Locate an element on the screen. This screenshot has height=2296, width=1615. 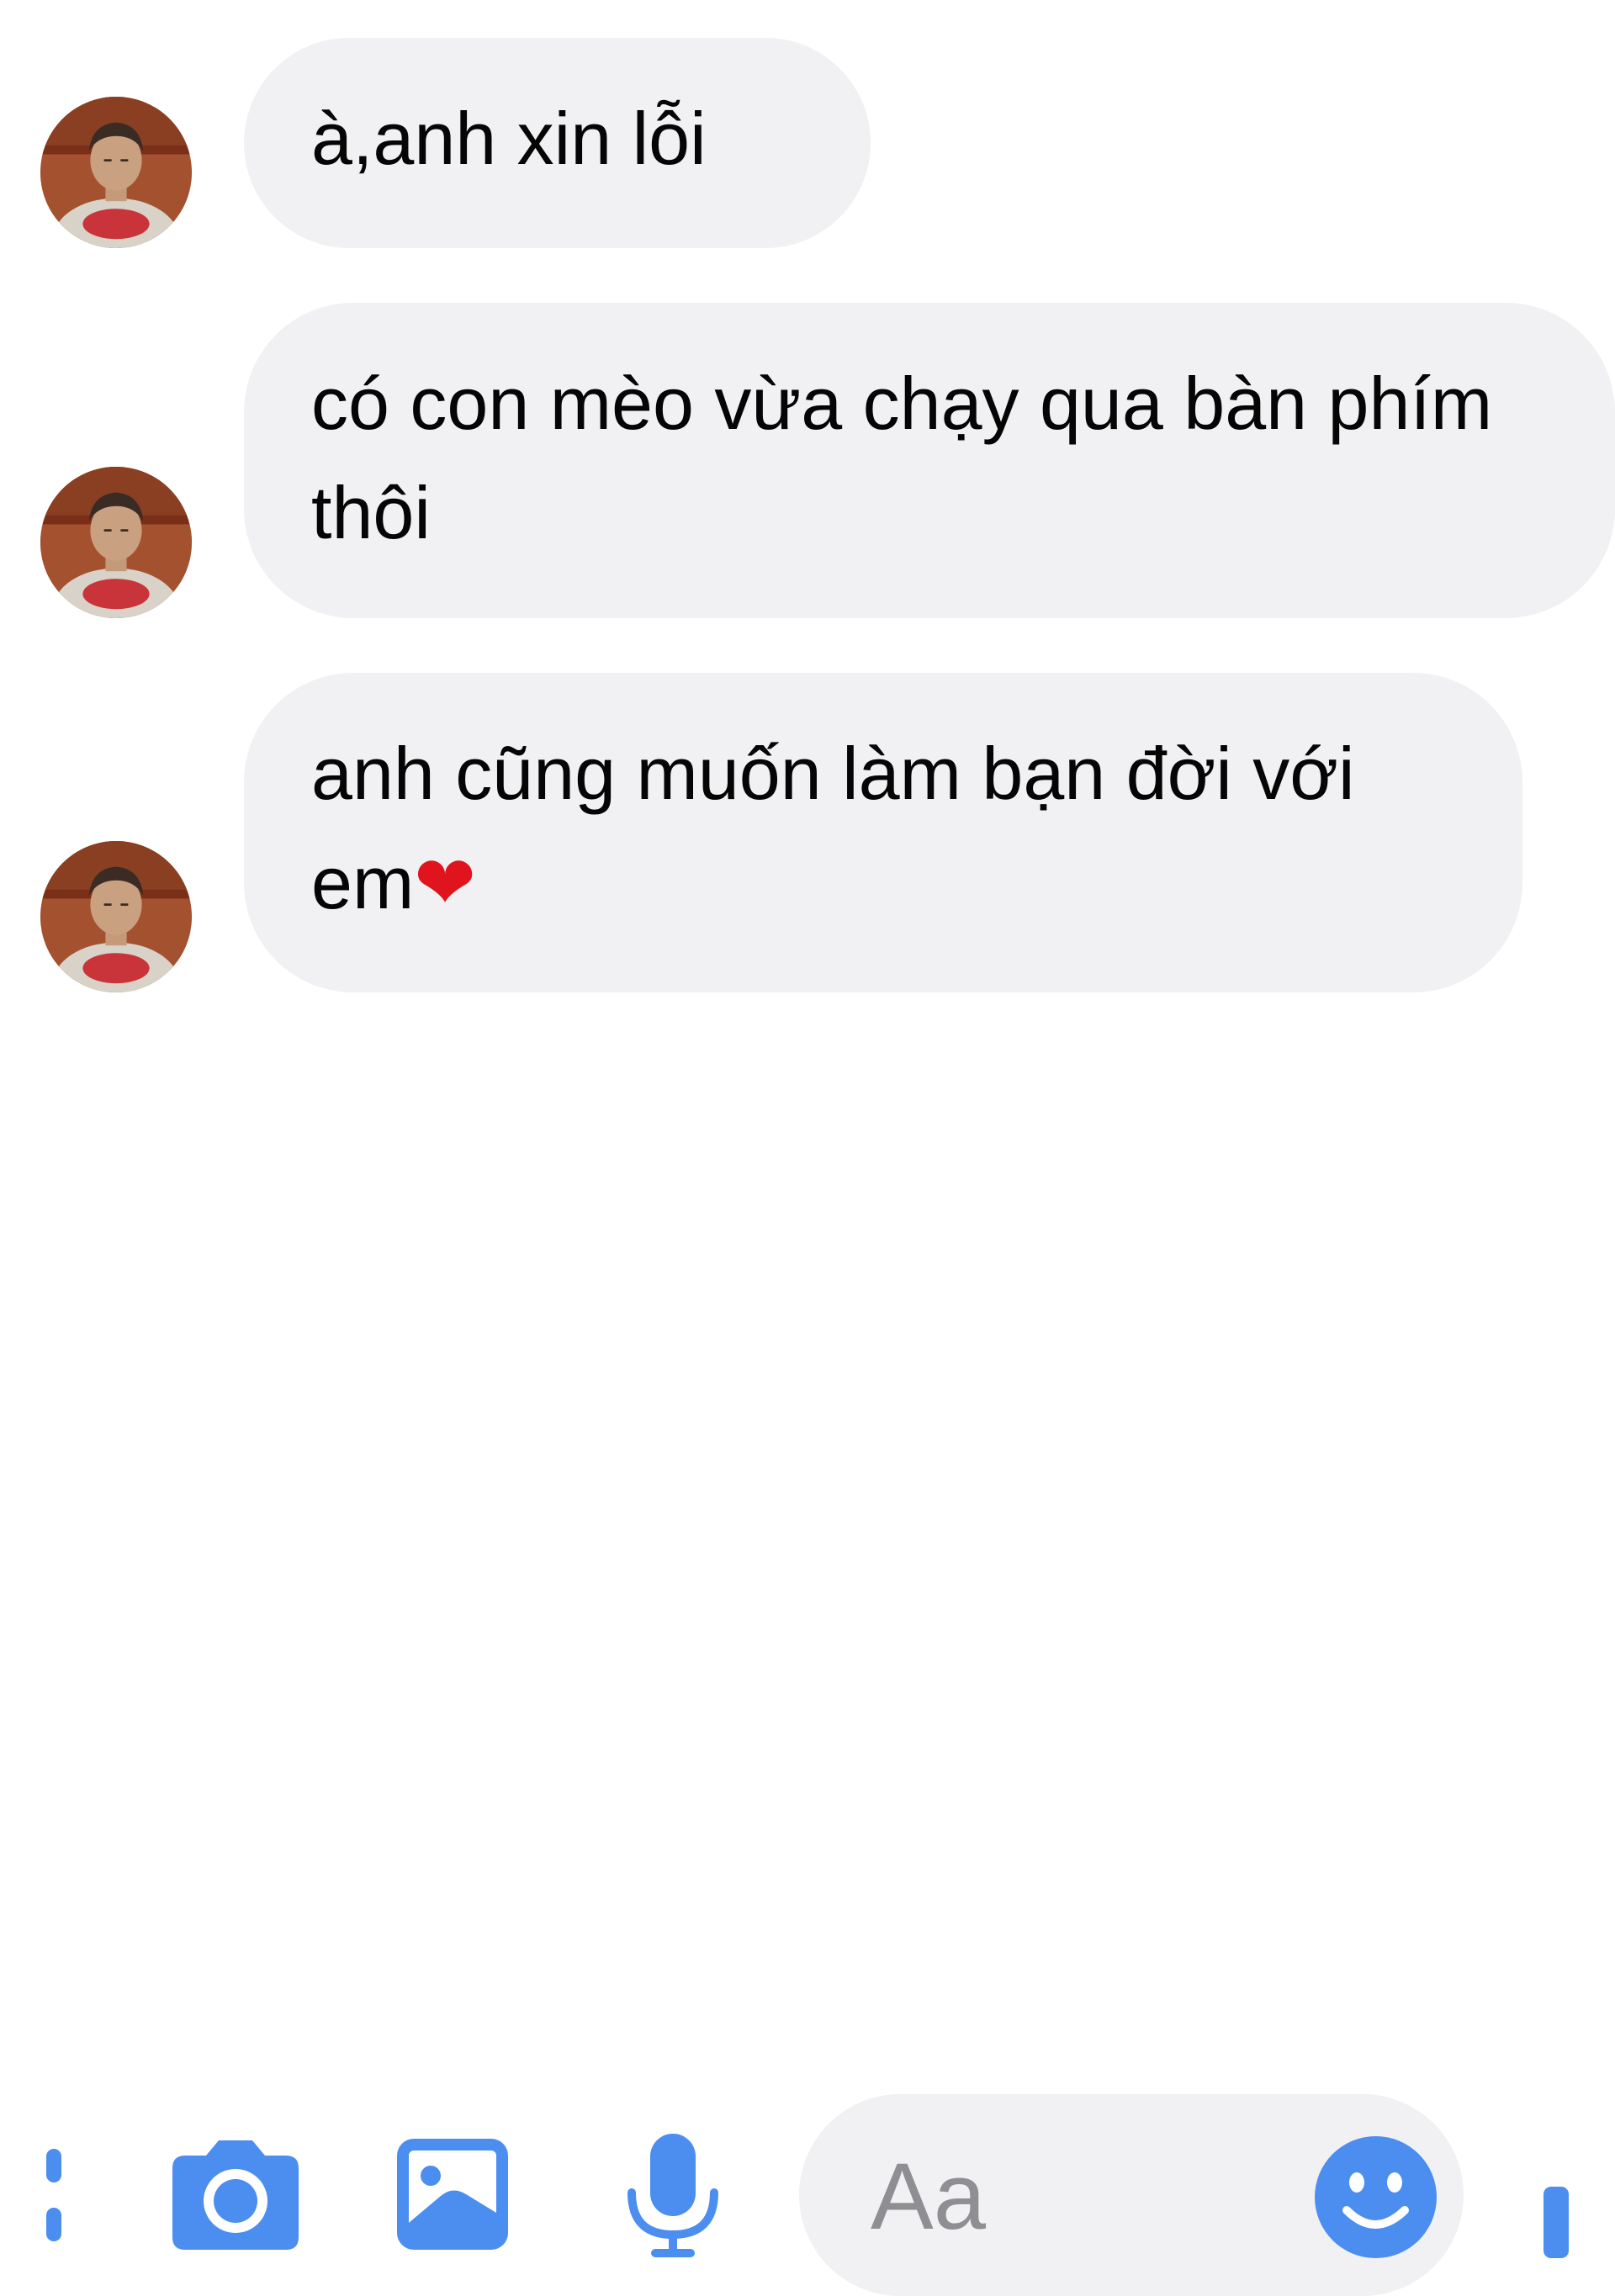
message-text: có con mèo vừa chạy qua bàn phím thôi is located at coordinates (902, 458).